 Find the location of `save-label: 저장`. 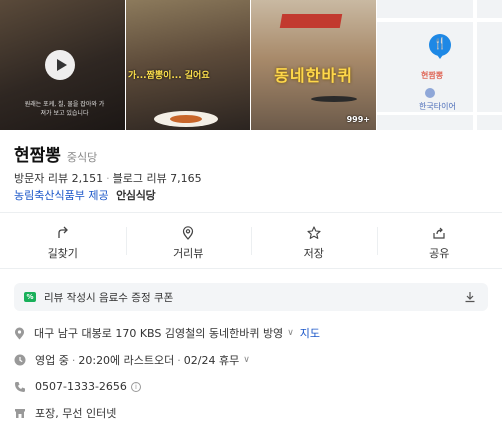

save-label: 저장 is located at coordinates (313, 253).